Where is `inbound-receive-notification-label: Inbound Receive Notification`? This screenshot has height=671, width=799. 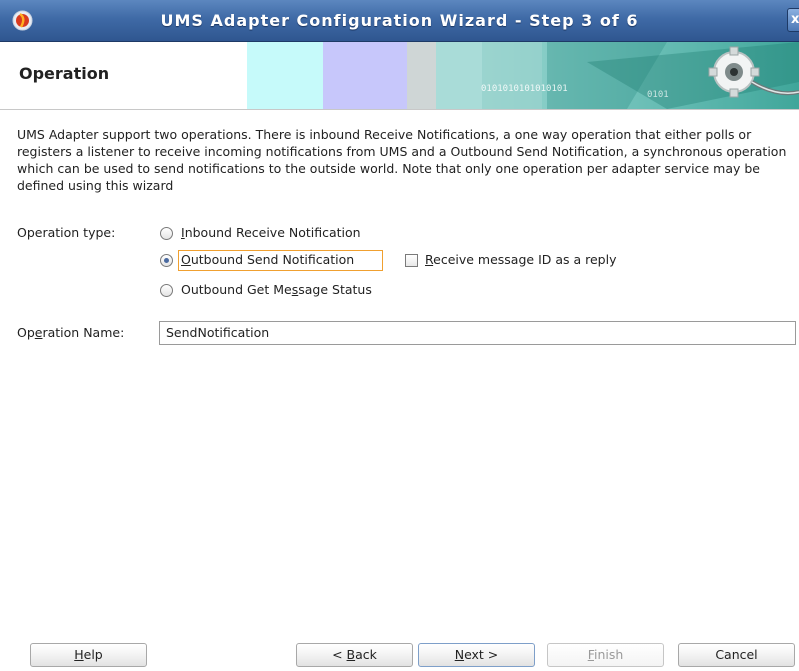
inbound-receive-notification-label: Inbound Receive Notification is located at coordinates (271, 232).